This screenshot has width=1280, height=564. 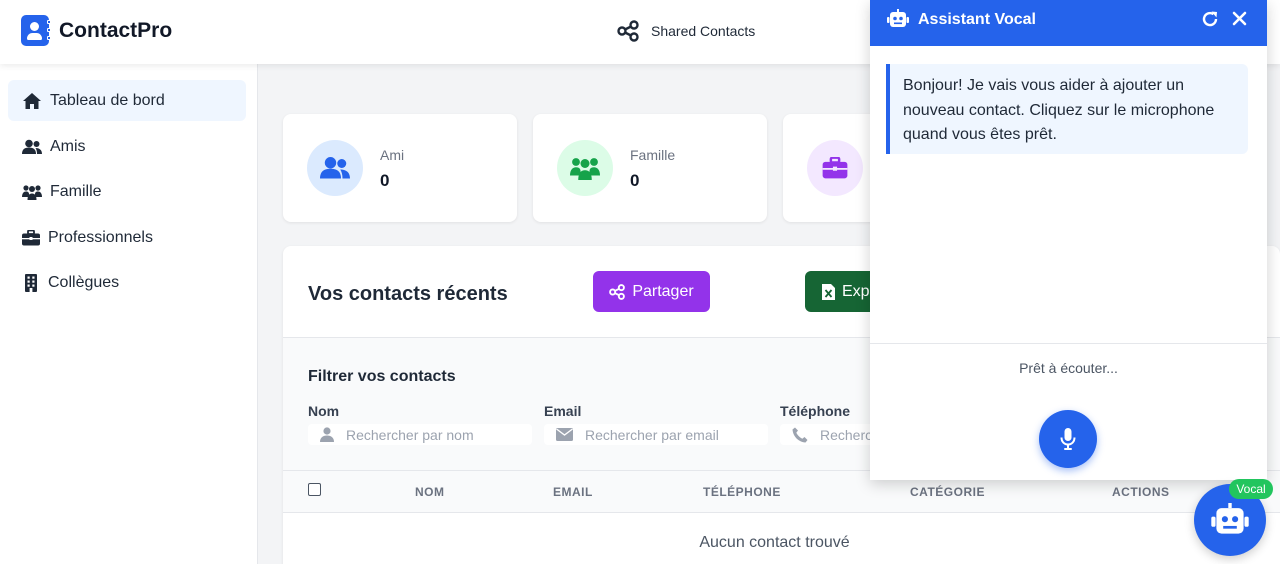 What do you see at coordinates (653, 155) in the screenshot?
I see `stat-label: Famille` at bounding box center [653, 155].